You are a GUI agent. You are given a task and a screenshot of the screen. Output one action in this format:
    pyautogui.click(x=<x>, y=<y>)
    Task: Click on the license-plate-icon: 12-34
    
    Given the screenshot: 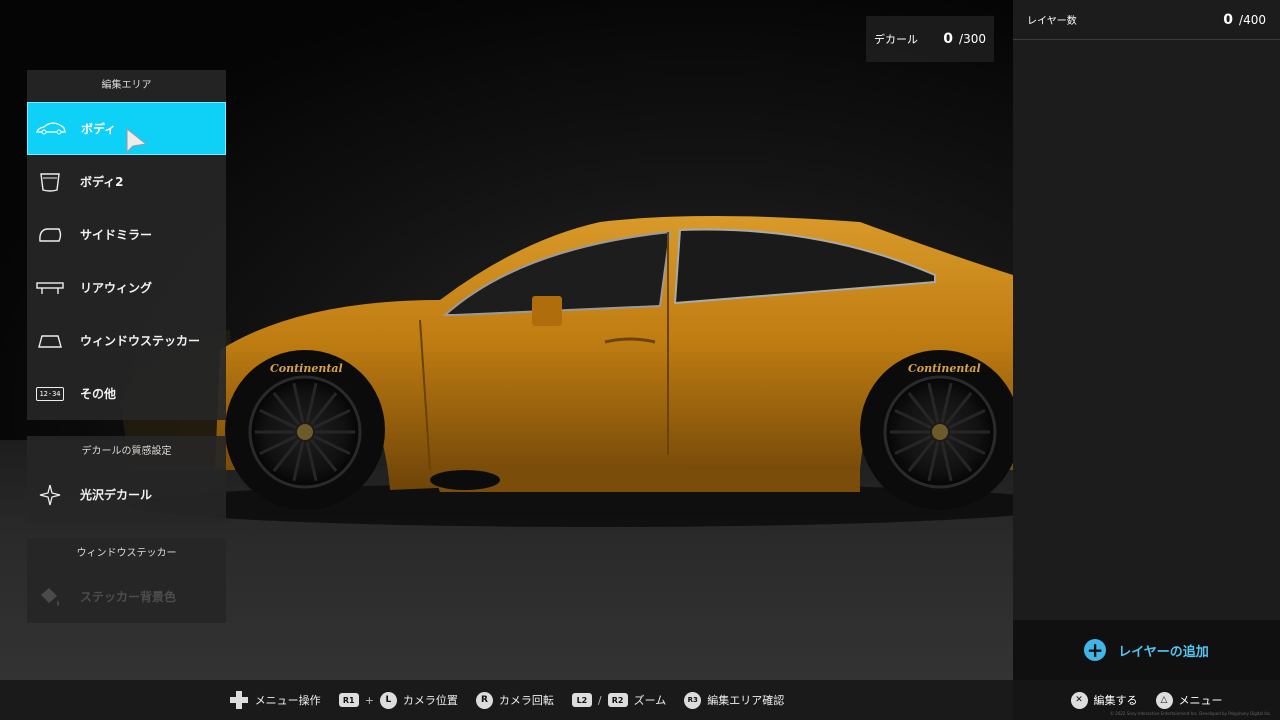 What is the action you would take?
    pyautogui.click(x=50, y=394)
    